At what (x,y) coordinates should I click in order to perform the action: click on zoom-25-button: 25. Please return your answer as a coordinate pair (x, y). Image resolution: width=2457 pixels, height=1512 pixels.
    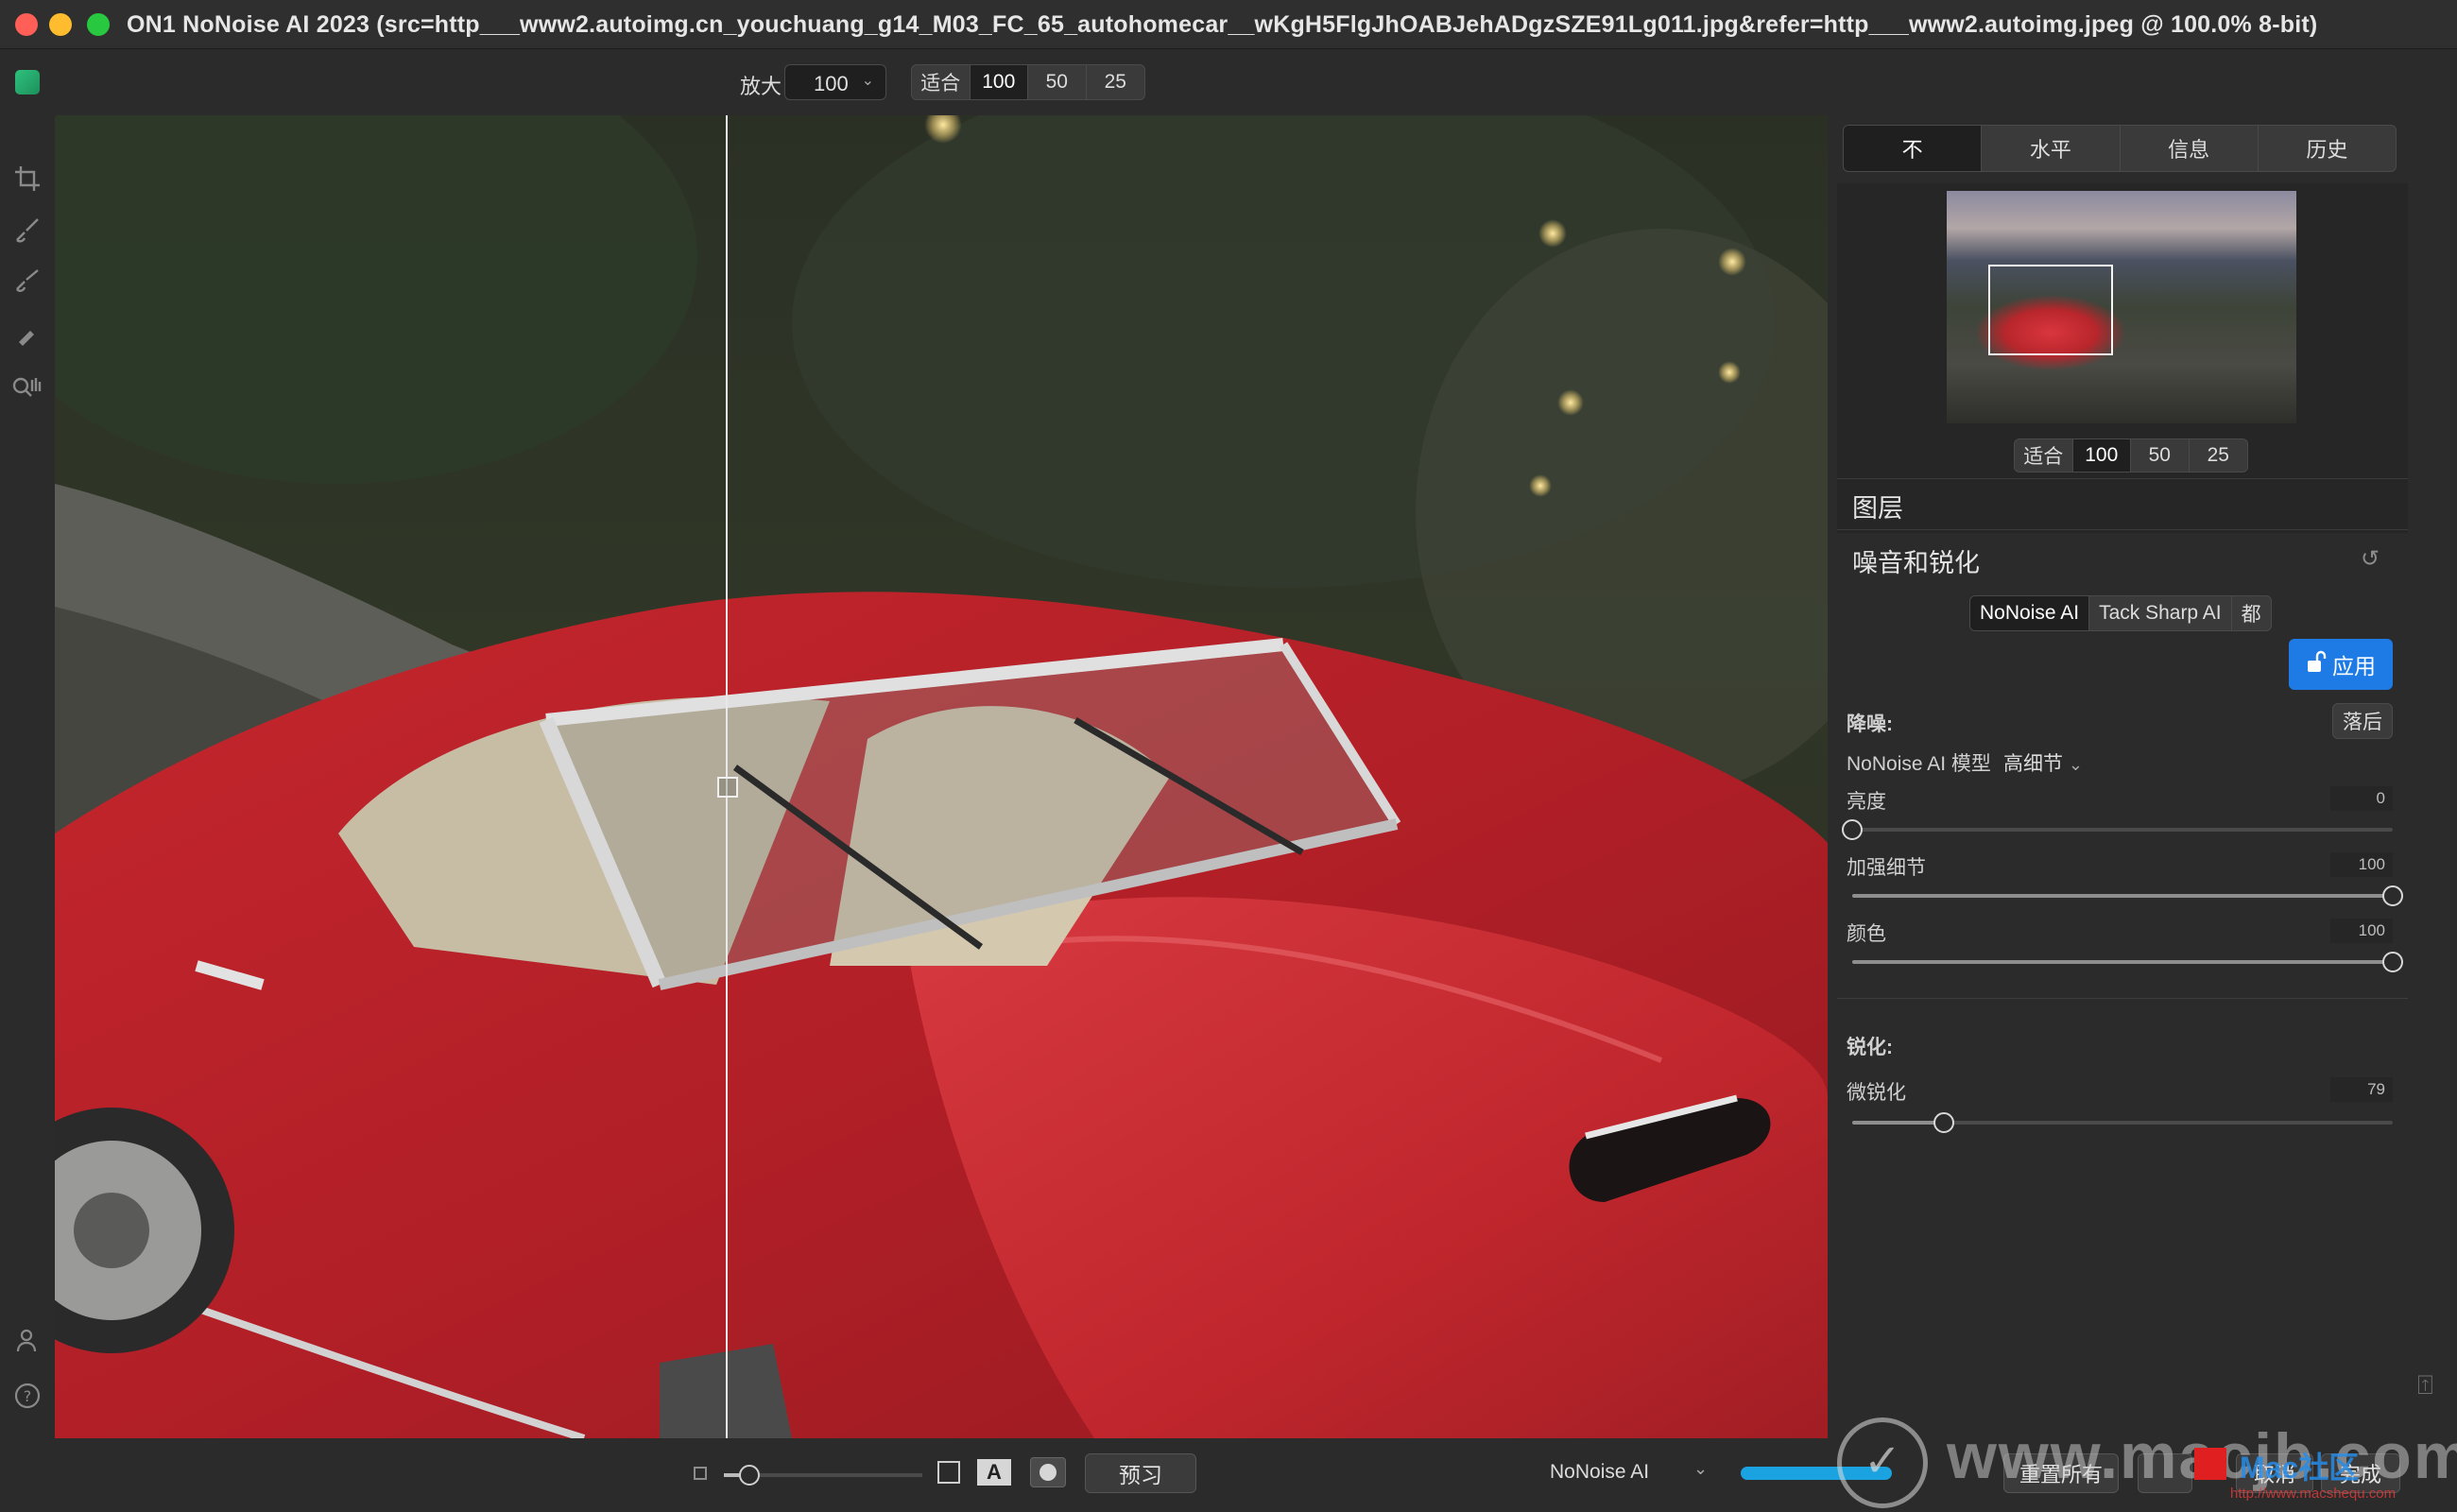
    Looking at the image, I should click on (1116, 82).